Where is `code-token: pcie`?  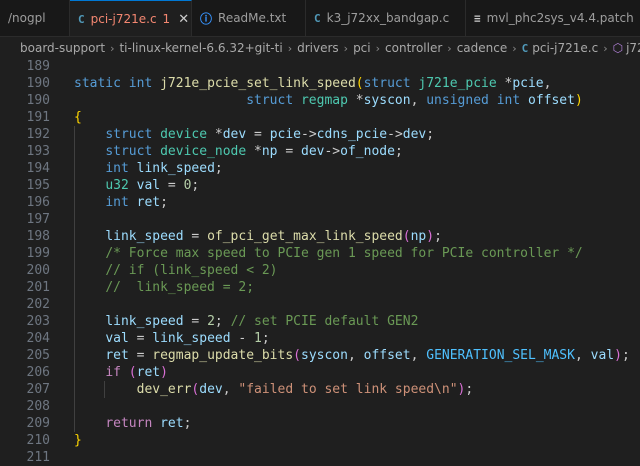
code-token: pcie is located at coordinates (528, 83).